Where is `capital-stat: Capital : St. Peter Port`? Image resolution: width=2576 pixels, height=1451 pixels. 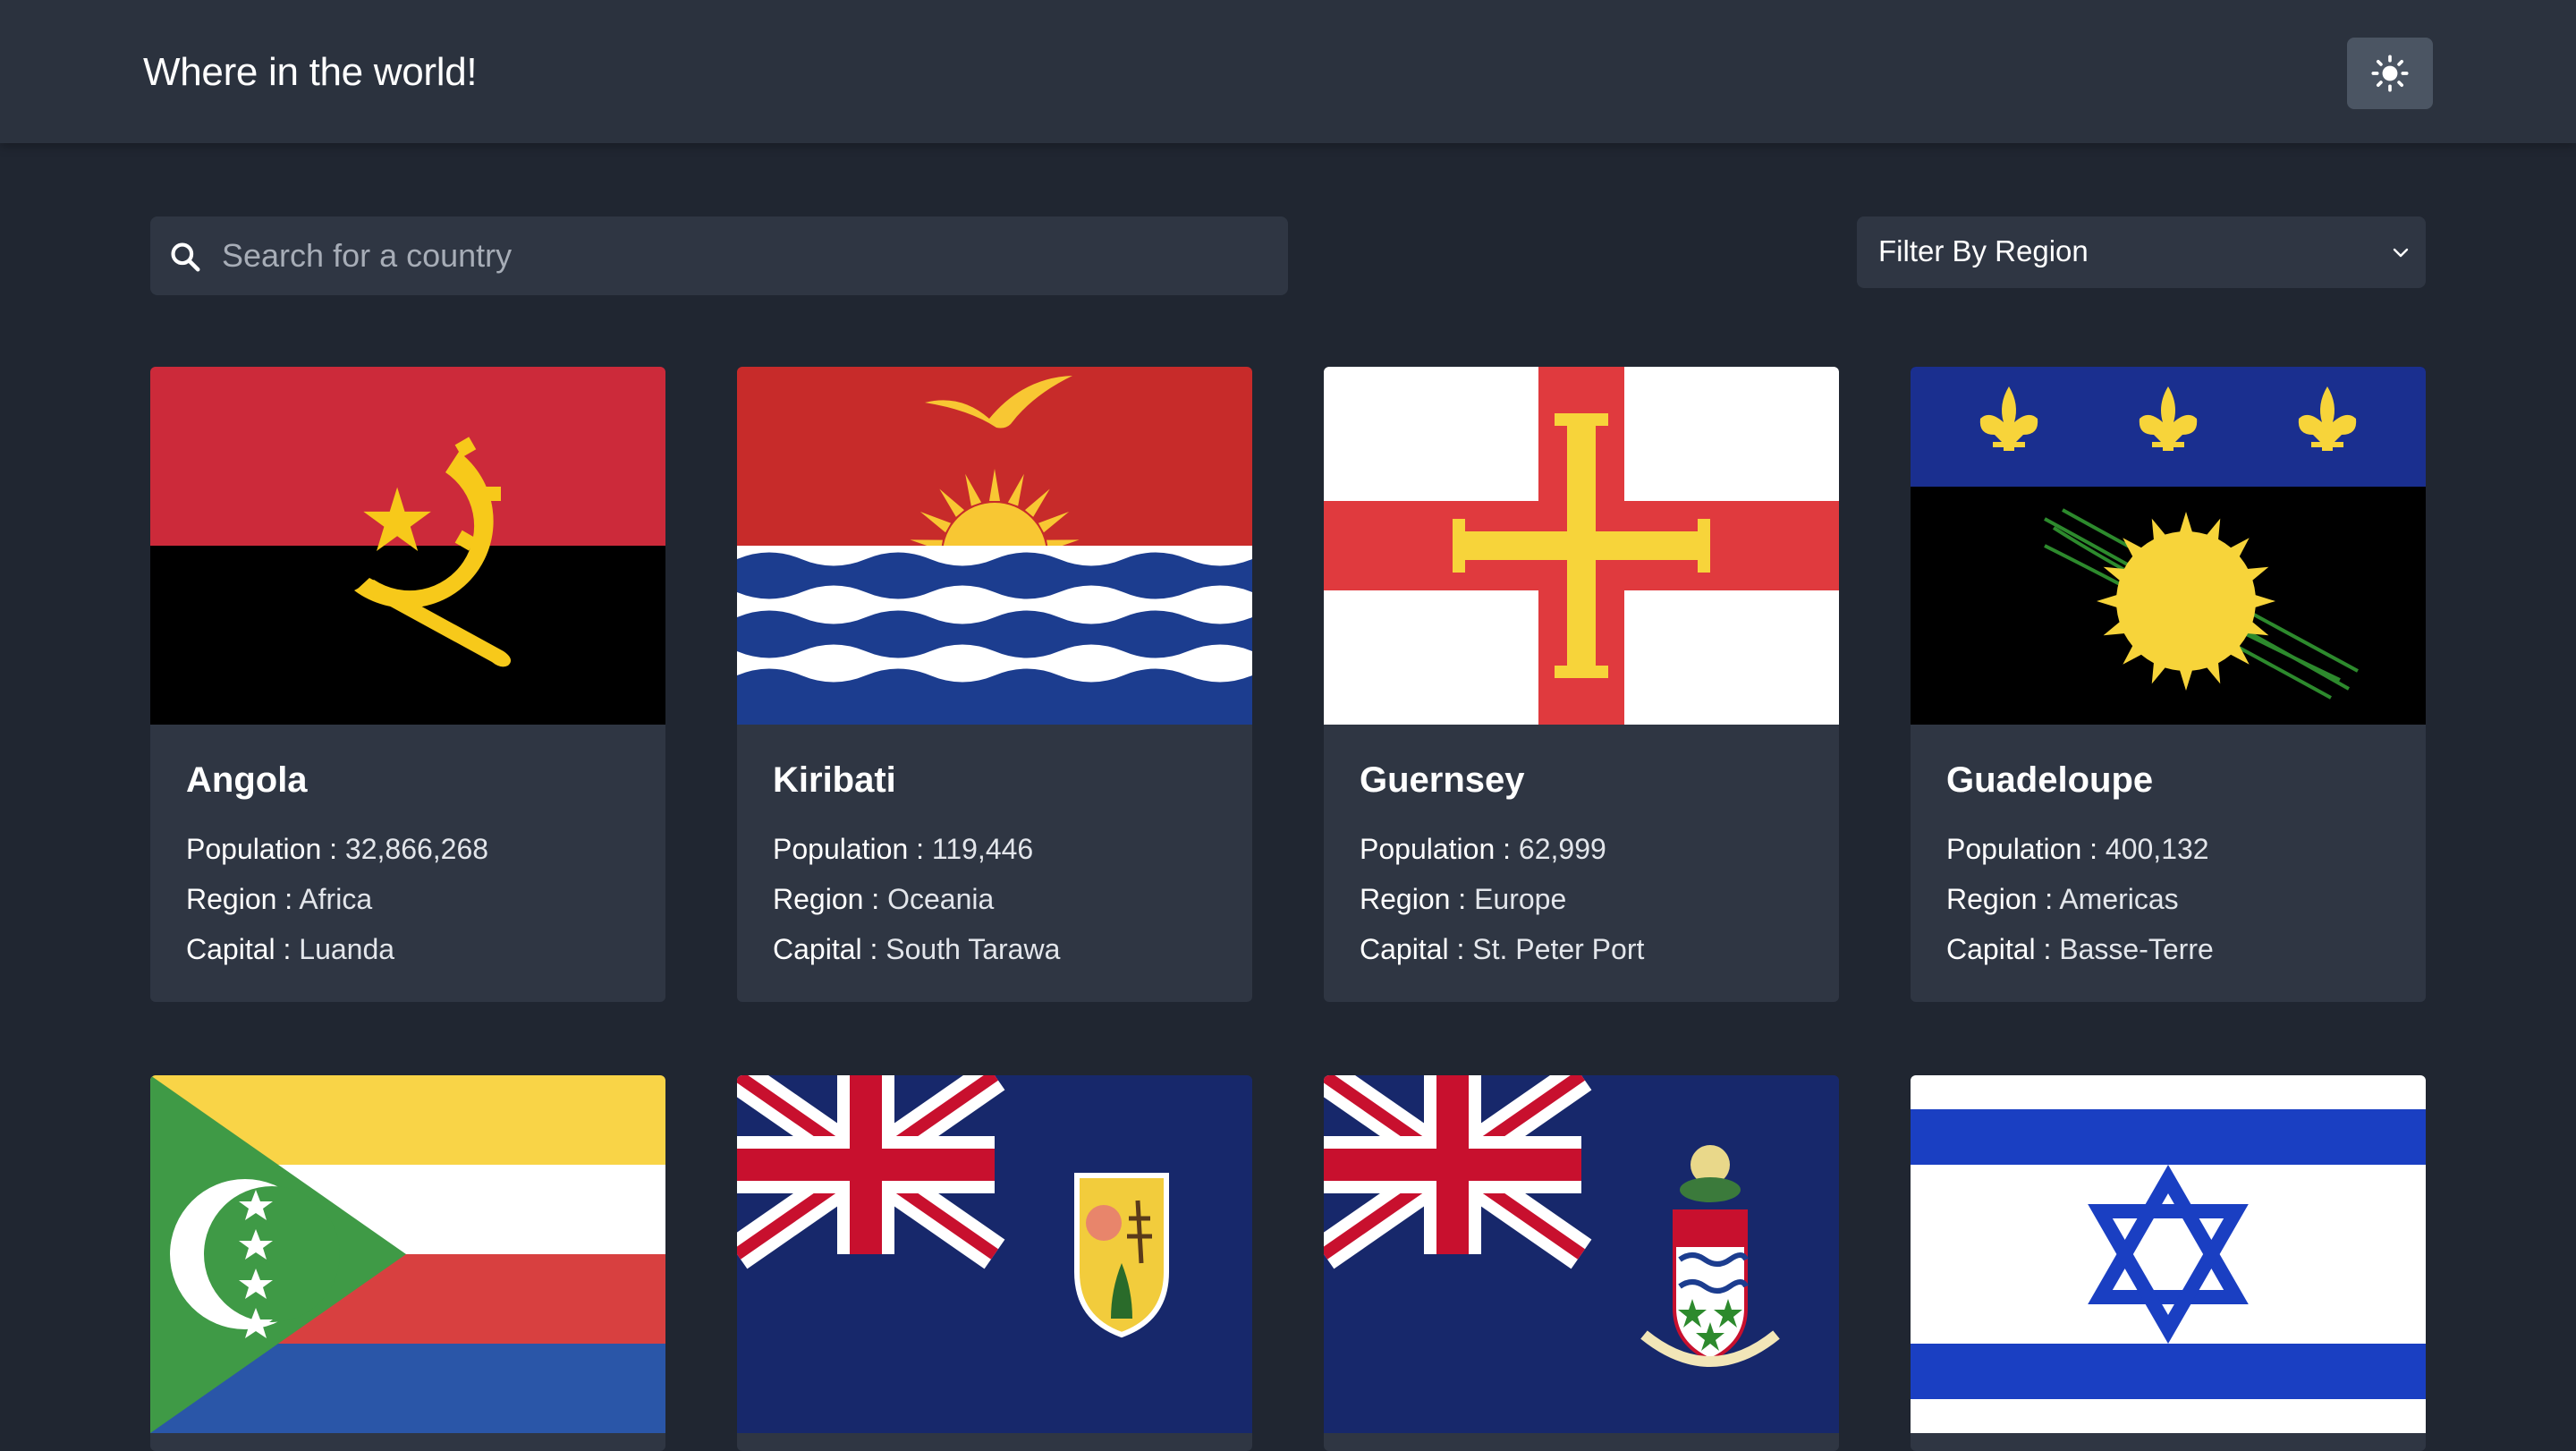
capital-stat: Capital : St. Peter Port is located at coordinates (1502, 949).